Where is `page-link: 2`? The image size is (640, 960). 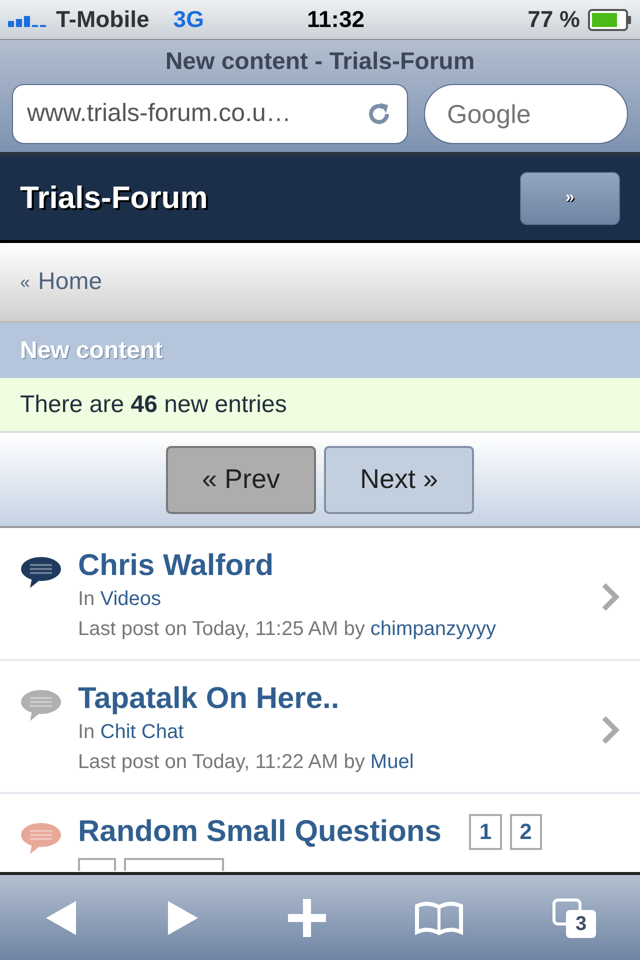 page-link: 2 is located at coordinates (526, 832).